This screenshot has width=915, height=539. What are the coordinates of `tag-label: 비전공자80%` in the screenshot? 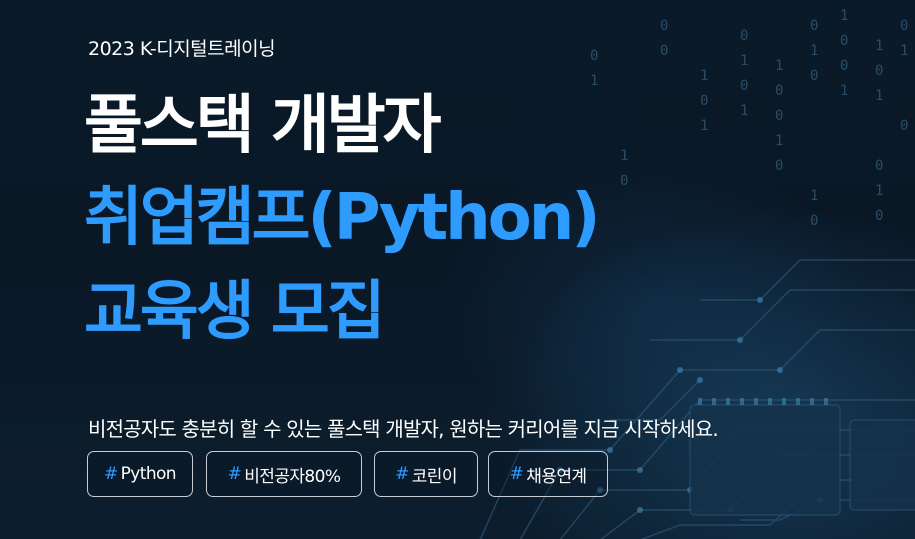 It's located at (292, 476).